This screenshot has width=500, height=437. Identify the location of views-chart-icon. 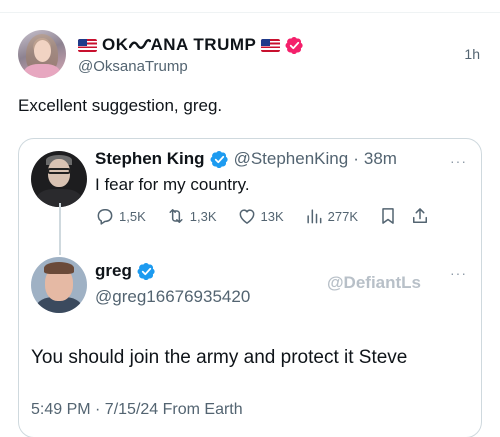
(314, 216).